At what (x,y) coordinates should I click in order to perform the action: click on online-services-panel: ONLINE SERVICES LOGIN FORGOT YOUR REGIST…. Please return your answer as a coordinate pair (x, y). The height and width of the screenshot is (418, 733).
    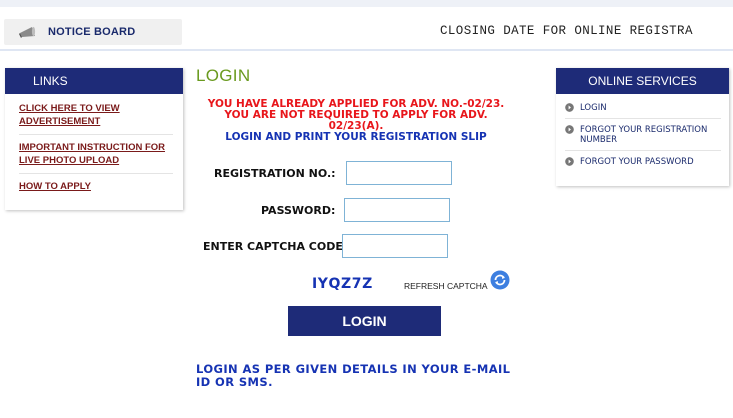
    Looking at the image, I should click on (642, 127).